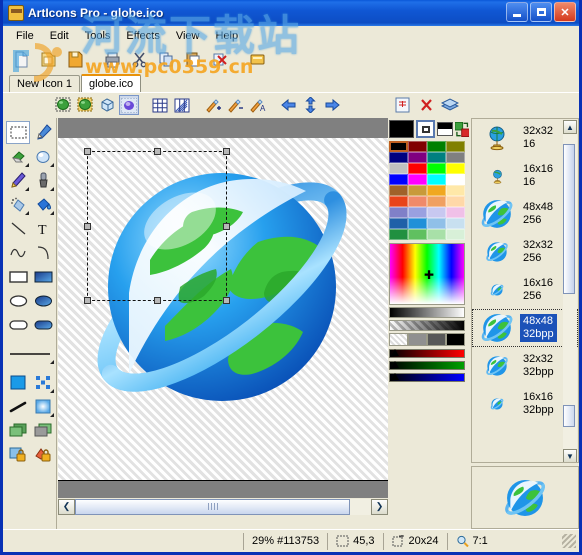  I want to click on move-vertical-button, so click(310, 105).